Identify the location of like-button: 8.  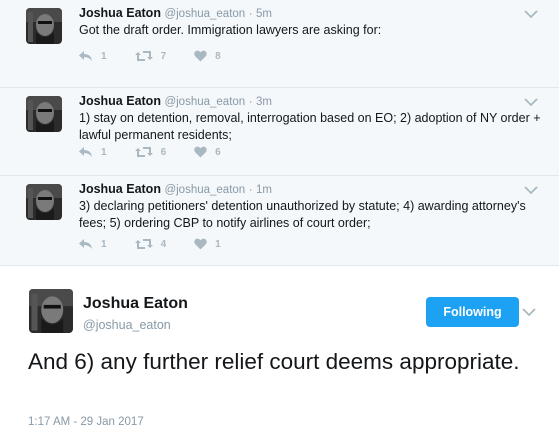
(207, 56).